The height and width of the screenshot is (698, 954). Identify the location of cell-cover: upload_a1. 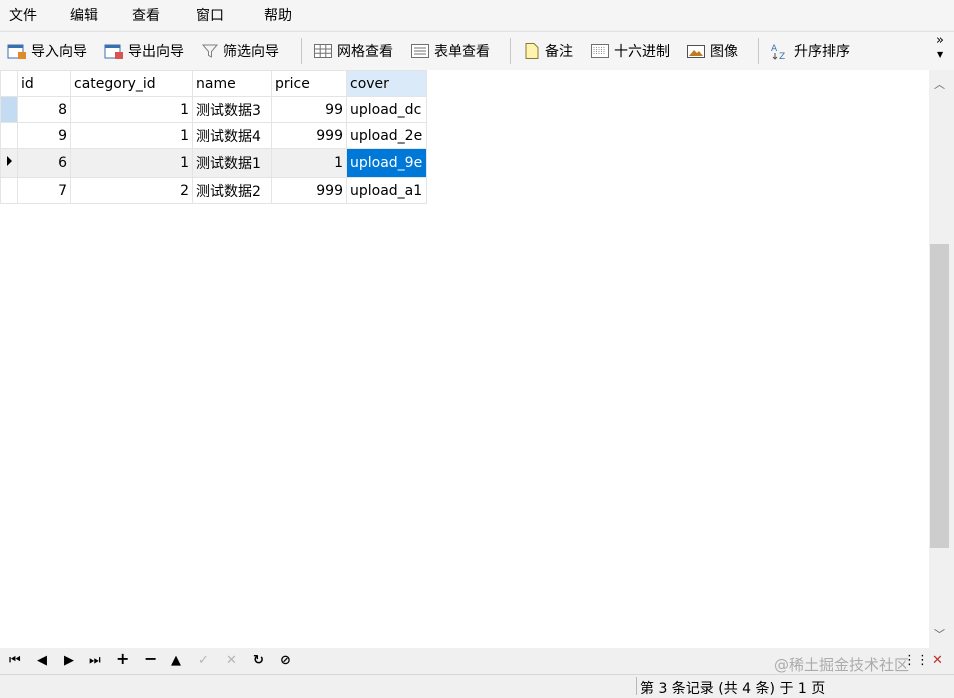
(386, 190).